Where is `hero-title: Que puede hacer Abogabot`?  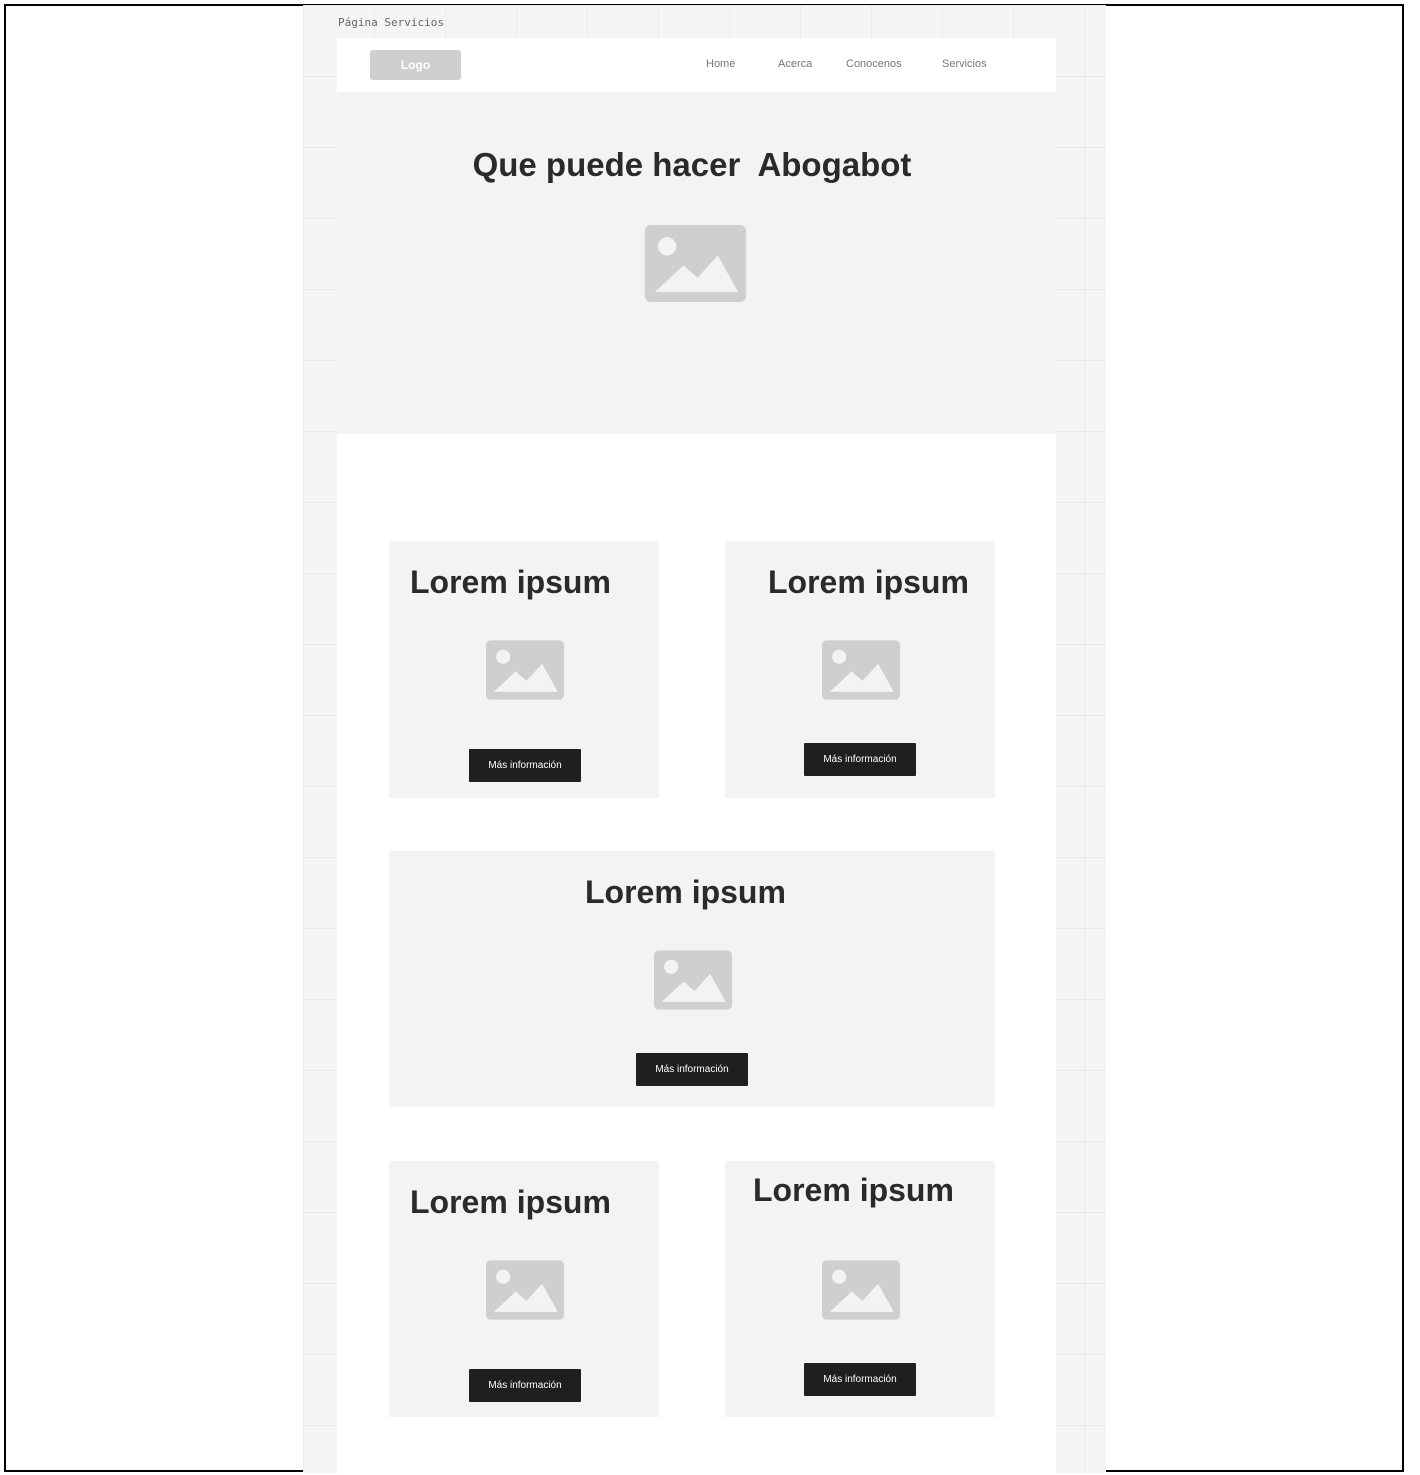
hero-title: Que puede hacer Abogabot is located at coordinates (692, 164).